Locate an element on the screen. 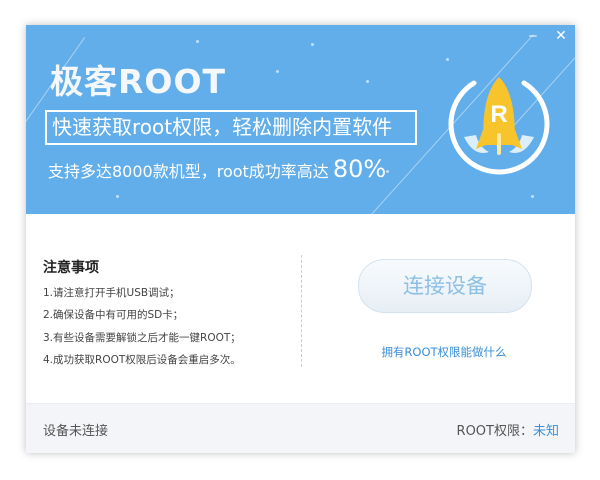  close-icon: ✕ is located at coordinates (561, 36).